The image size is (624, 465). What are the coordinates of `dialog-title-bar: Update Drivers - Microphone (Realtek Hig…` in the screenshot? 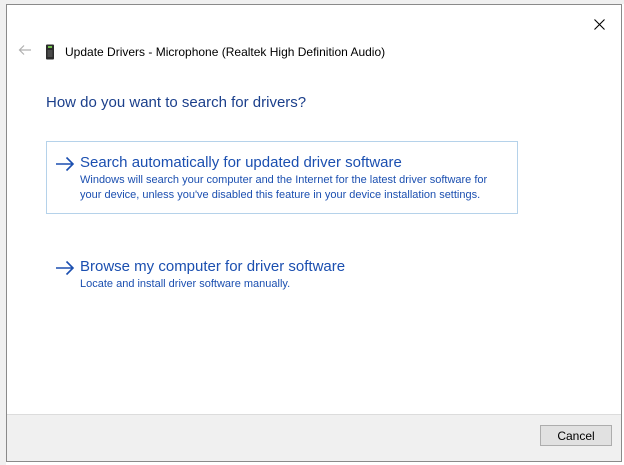 It's located at (215, 52).